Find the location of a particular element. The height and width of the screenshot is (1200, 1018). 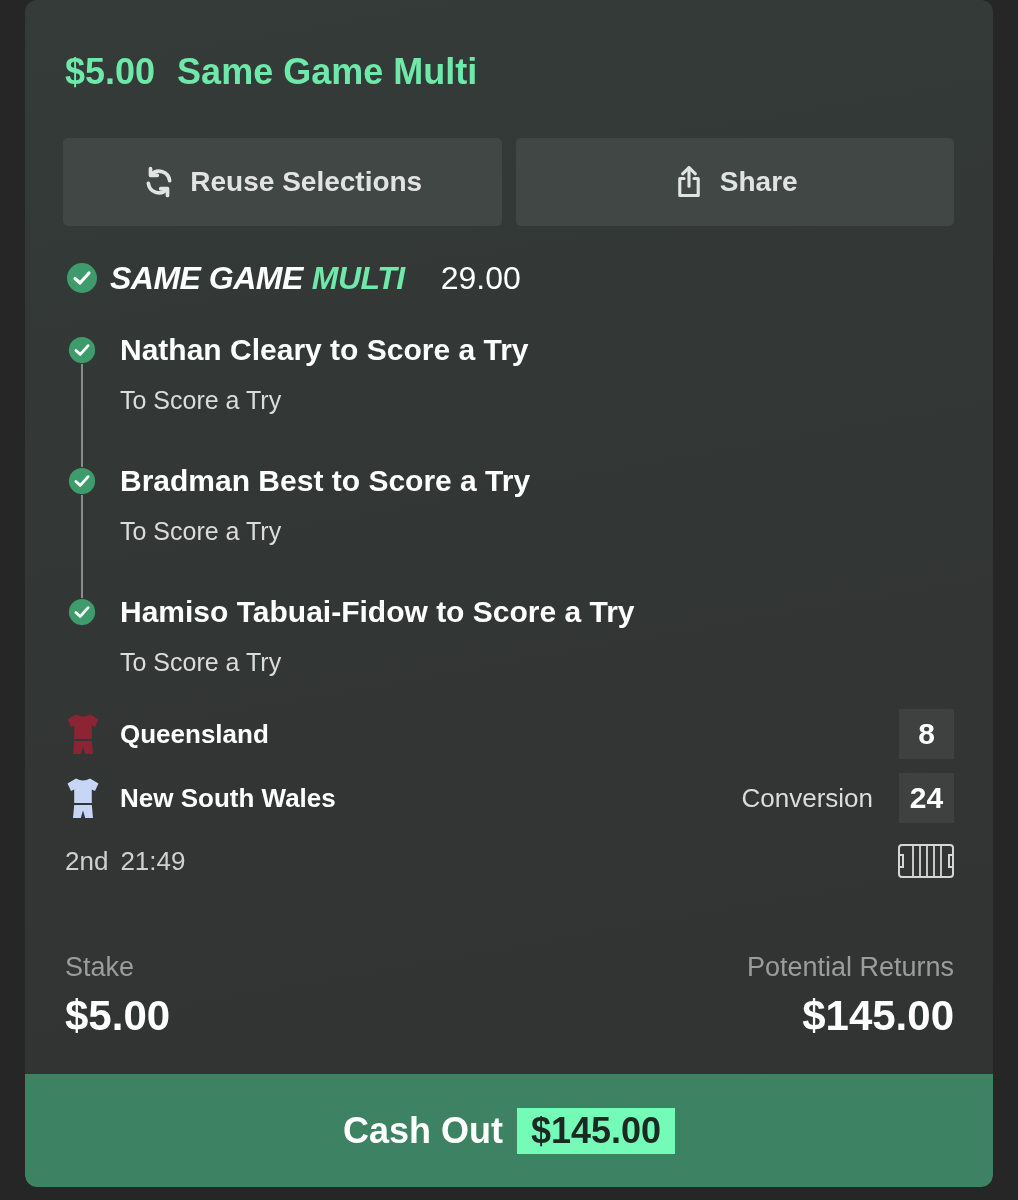

odds-value: 29.00 is located at coordinates (480, 278).